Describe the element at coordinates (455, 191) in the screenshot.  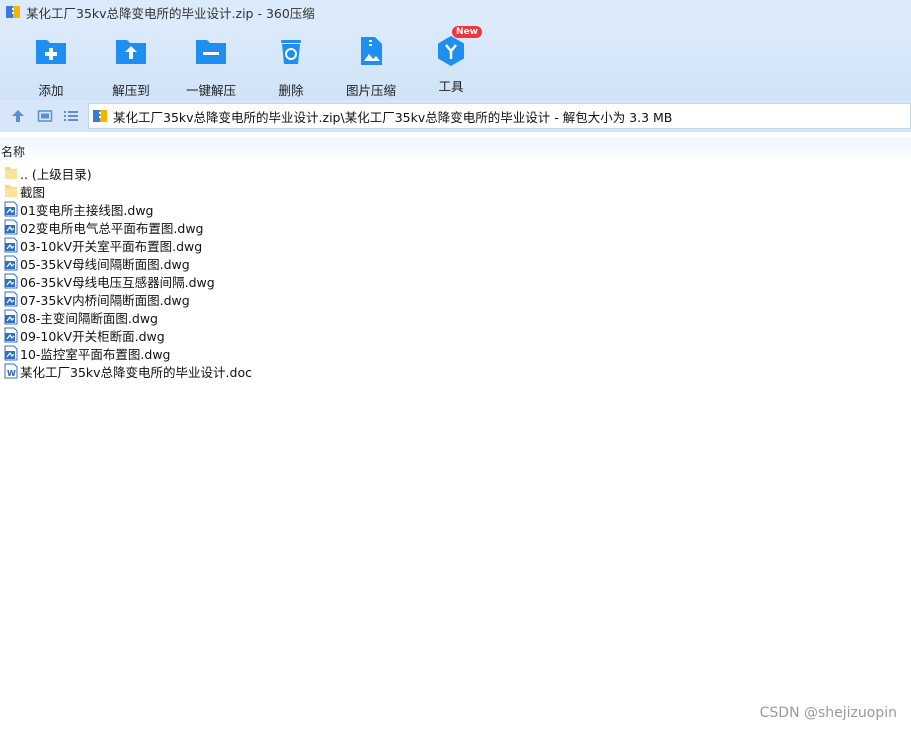
I see `file-list-row: 截图` at that location.